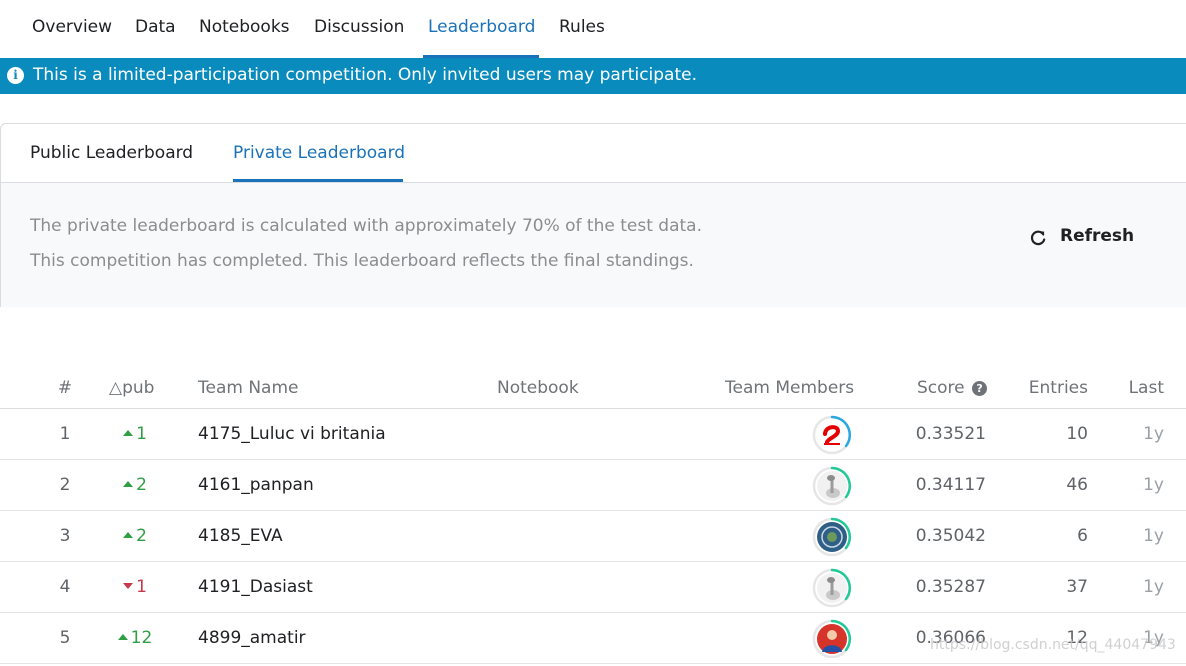  I want to click on rank-cell: 3, so click(65, 536).